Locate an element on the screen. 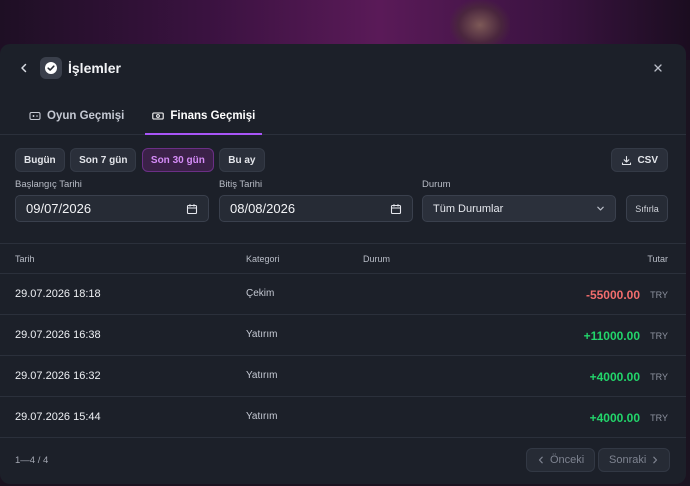 The height and width of the screenshot is (486, 690). tab-label: Finans Geçmişi is located at coordinates (213, 116).